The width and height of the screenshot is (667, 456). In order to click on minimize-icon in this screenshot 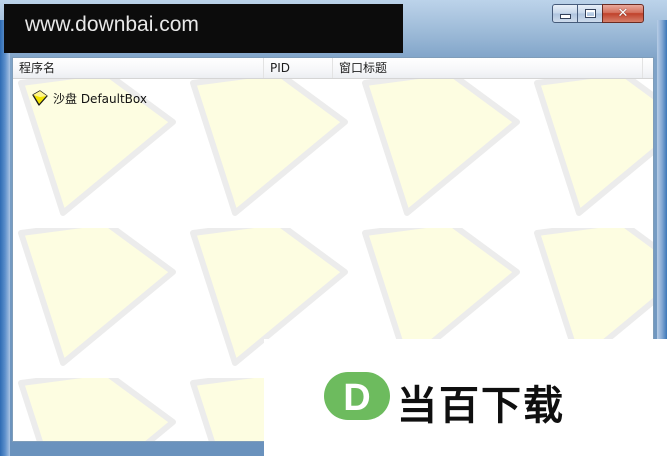, I will do `click(565, 16)`.